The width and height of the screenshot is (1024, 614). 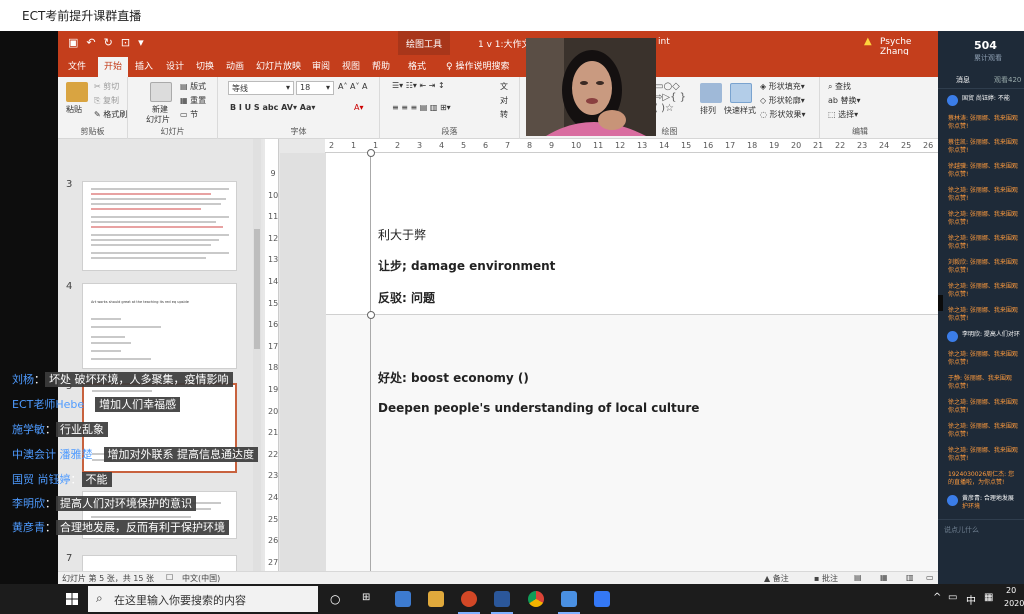 I want to click on text-direction-button: 文, so click(x=504, y=86).